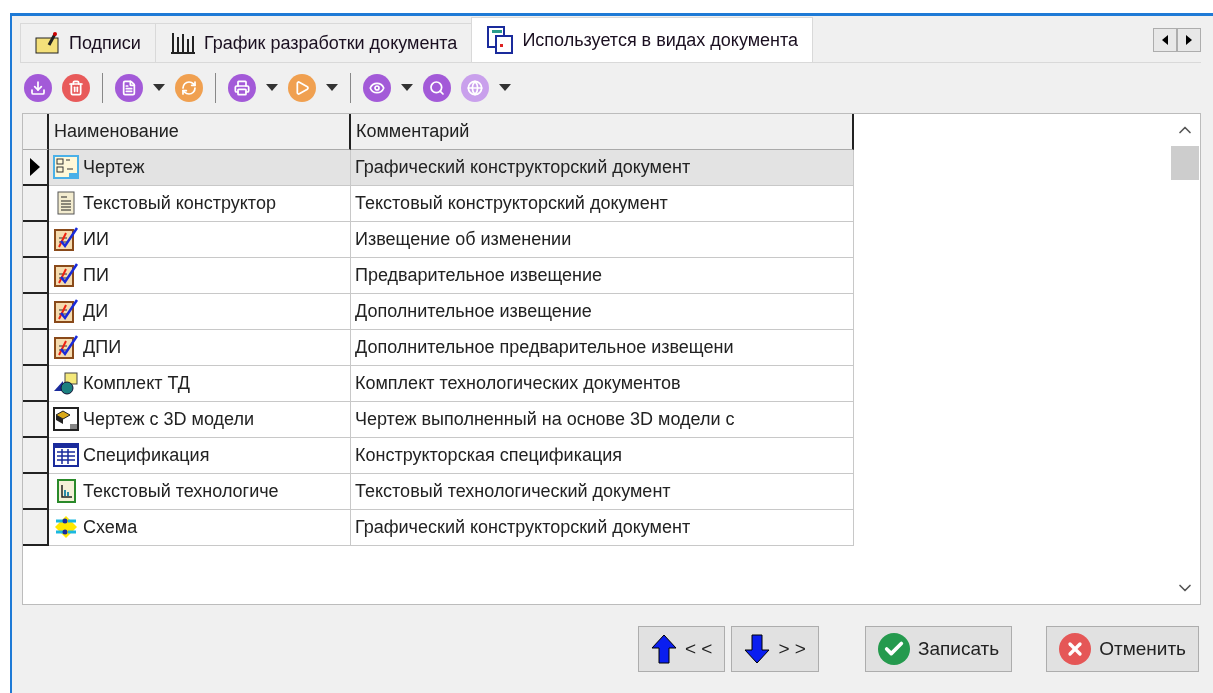 This screenshot has width=1213, height=693. I want to click on download-icon, so click(38, 87).